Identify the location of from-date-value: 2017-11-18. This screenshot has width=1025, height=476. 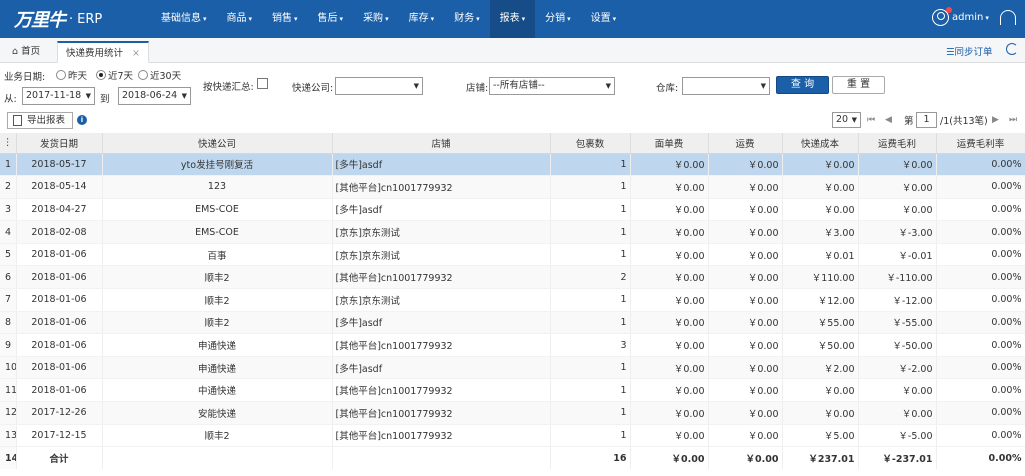
(54, 95).